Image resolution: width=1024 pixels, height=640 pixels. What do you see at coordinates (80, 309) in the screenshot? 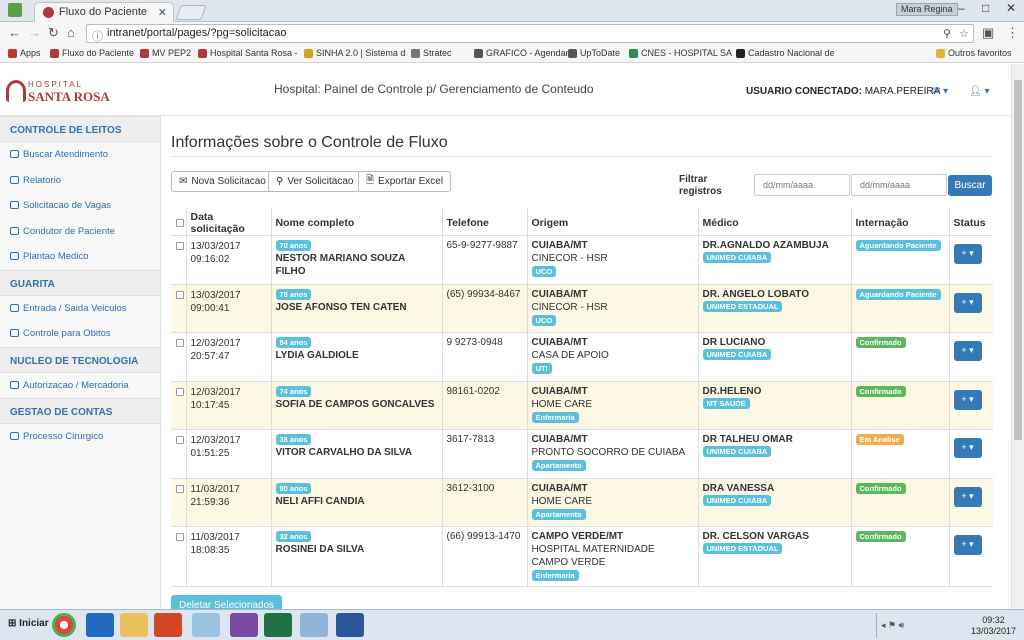
I see `sidebar-item: Entrada / Saida Veiculos` at bounding box center [80, 309].